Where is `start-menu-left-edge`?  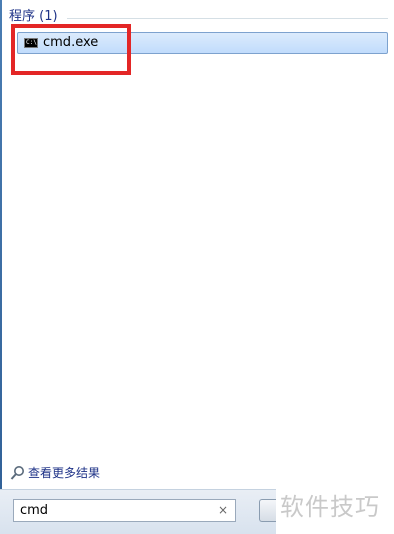 start-menu-left-edge is located at coordinates (1, 266).